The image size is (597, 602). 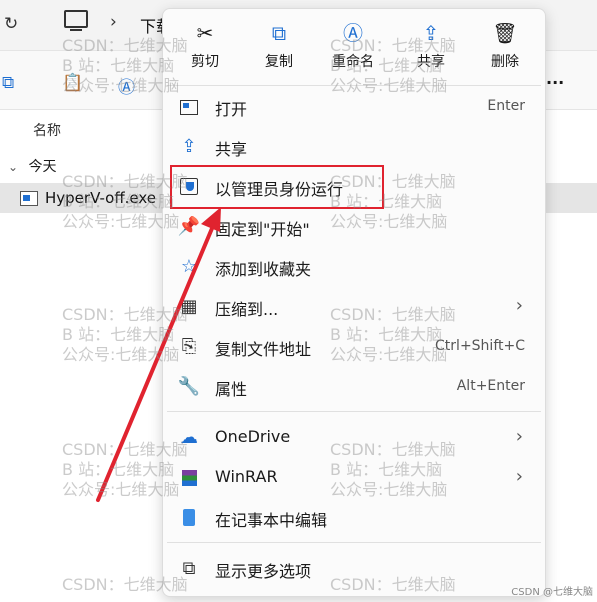 What do you see at coordinates (101, 198) in the screenshot?
I see `file-name: HyperV-off.exe` at bounding box center [101, 198].